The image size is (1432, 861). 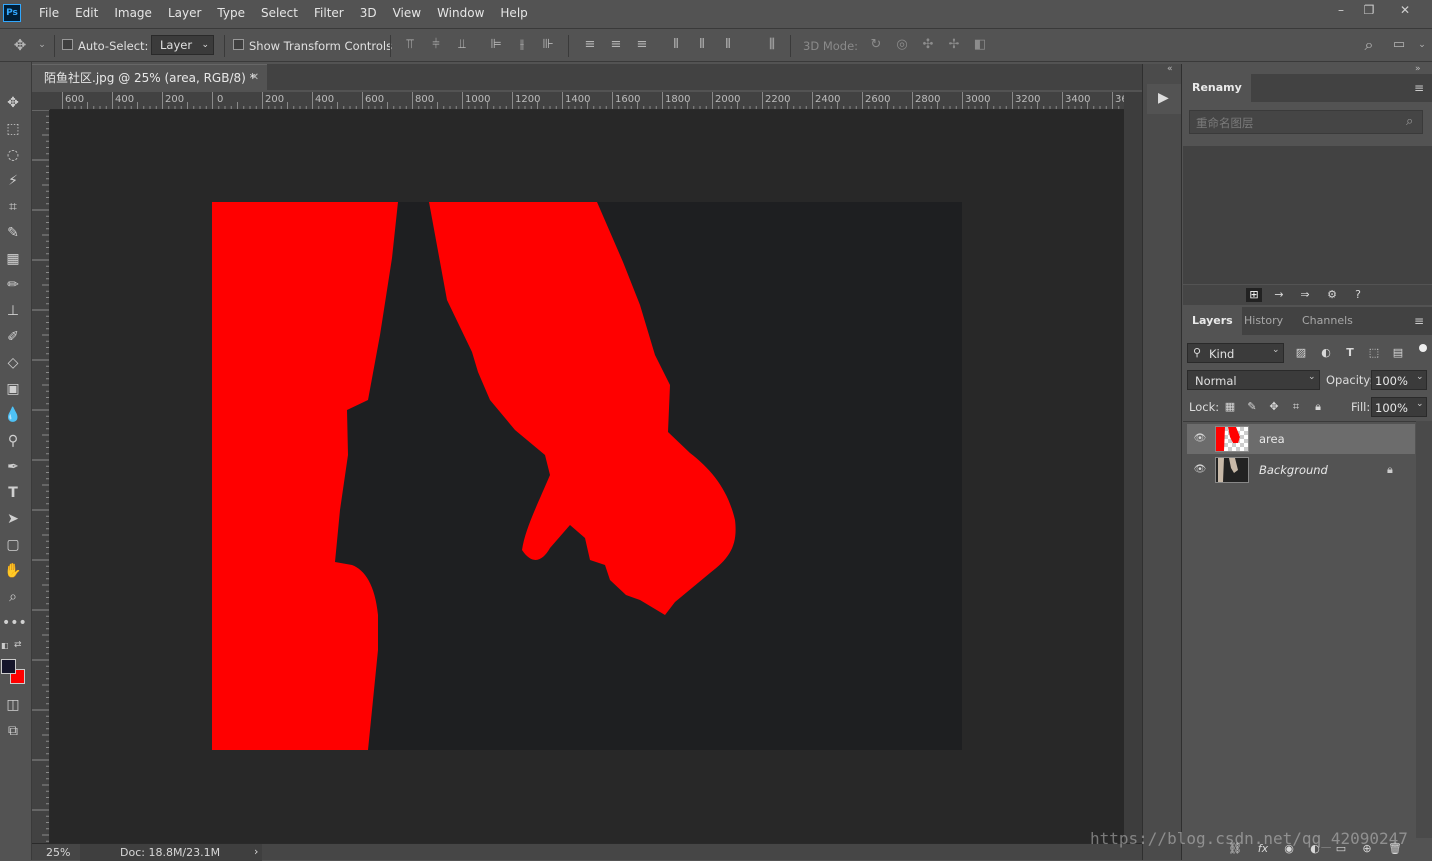 What do you see at coordinates (13, 519) in the screenshot?
I see `path-selection-tool-icon: ➤` at bounding box center [13, 519].